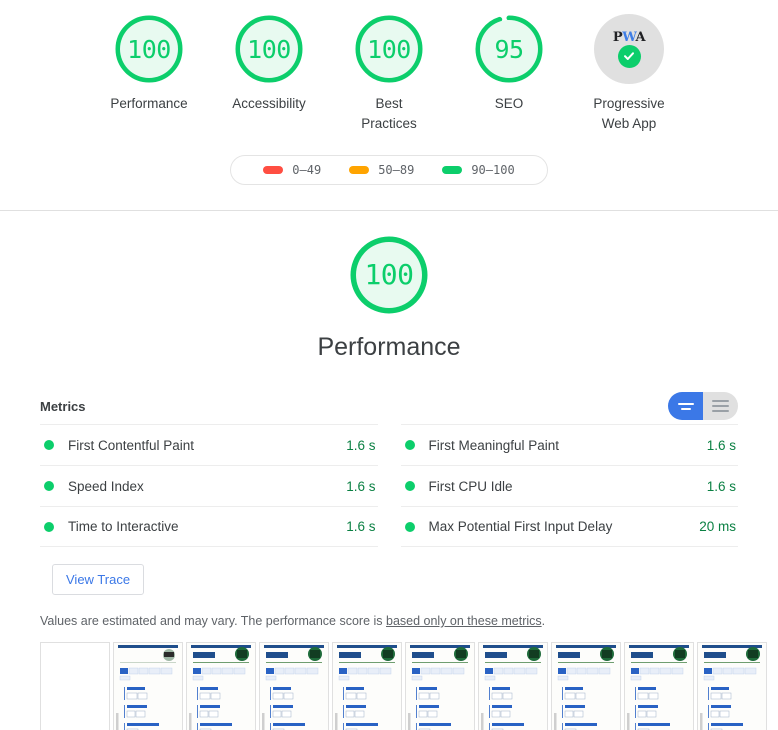 This screenshot has height=730, width=778. What do you see at coordinates (640, 37) in the screenshot?
I see `pwa-letter-a: A` at bounding box center [640, 37].